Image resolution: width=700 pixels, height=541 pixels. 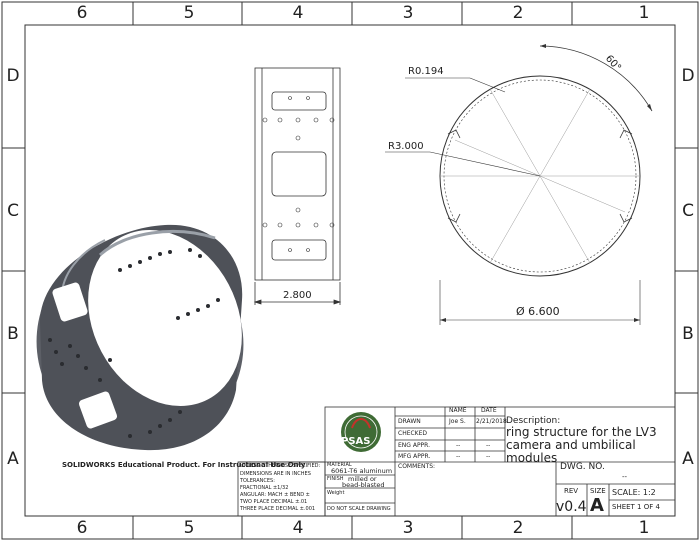 What do you see at coordinates (457, 421) in the screenshot?
I see `drawn-name: Joe S.` at bounding box center [457, 421].